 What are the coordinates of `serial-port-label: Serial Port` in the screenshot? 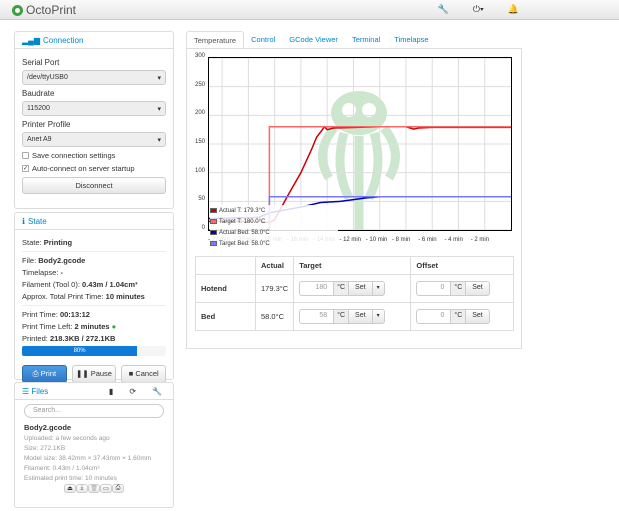 It's located at (41, 62).